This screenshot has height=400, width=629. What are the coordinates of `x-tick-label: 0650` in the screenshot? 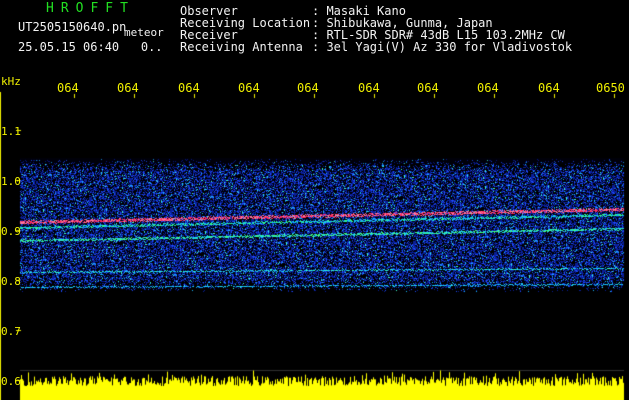 It's located at (610, 88).